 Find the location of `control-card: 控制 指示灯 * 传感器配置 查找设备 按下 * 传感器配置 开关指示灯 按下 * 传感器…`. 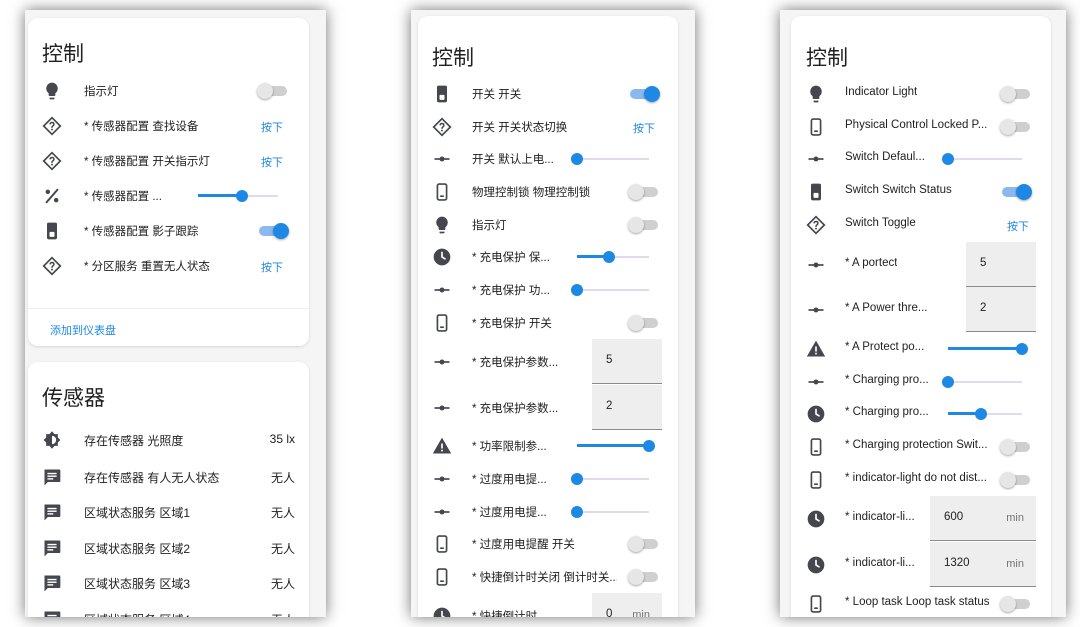

control-card: 控制 指示灯 * 传感器配置 查找设备 按下 * 传感器配置 开关指示灯 按下 * 传感器… is located at coordinates (168, 182).